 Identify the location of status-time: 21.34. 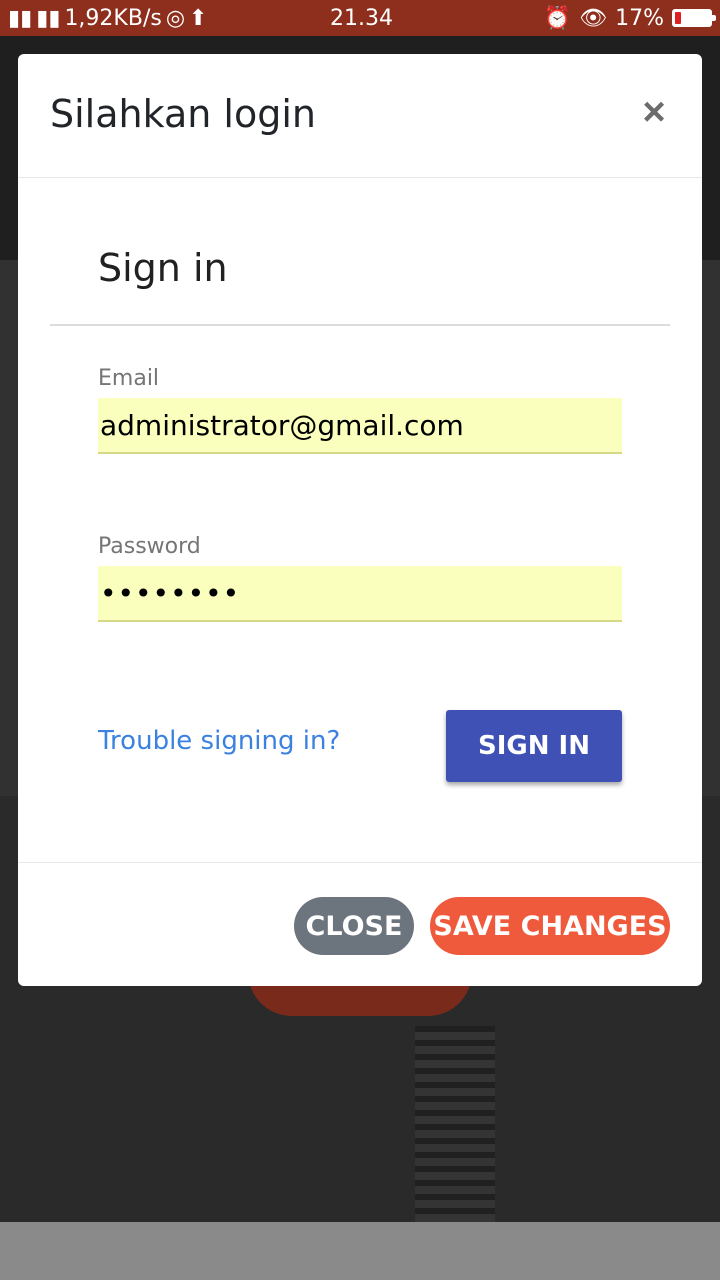
(361, 18).